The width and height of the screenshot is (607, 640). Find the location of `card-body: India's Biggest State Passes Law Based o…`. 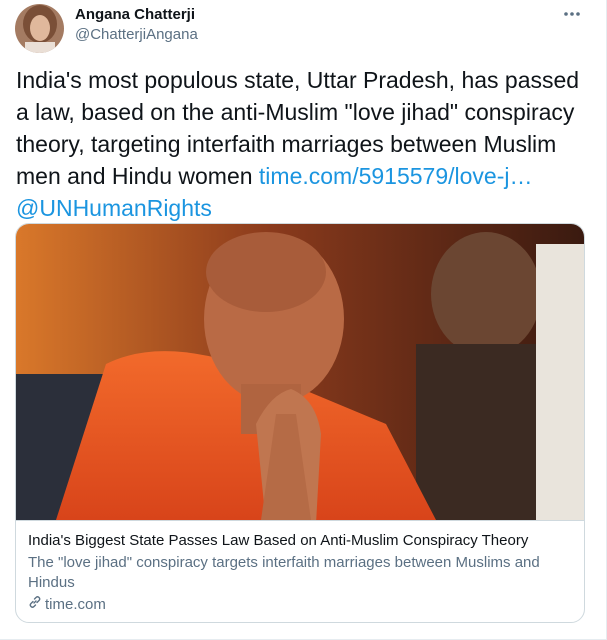

card-body: India's Biggest State Passes Law Based o… is located at coordinates (300, 571).